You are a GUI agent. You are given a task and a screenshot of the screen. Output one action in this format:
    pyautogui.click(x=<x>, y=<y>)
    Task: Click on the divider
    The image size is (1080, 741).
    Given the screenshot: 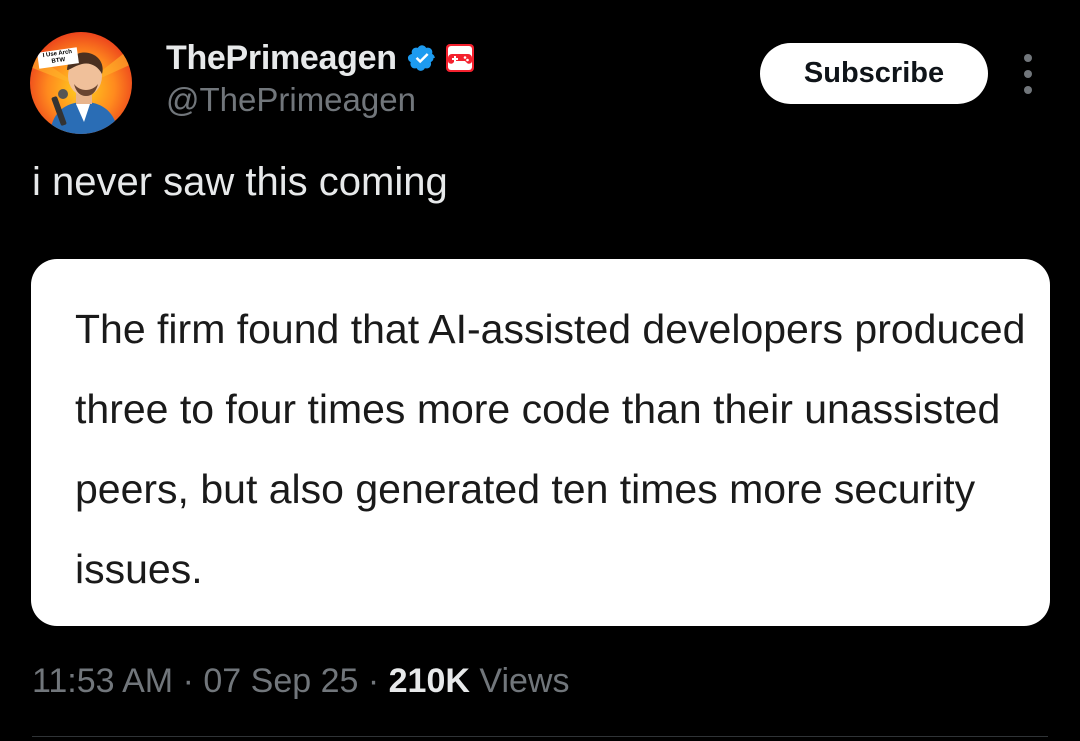 What is the action you would take?
    pyautogui.click(x=540, y=736)
    